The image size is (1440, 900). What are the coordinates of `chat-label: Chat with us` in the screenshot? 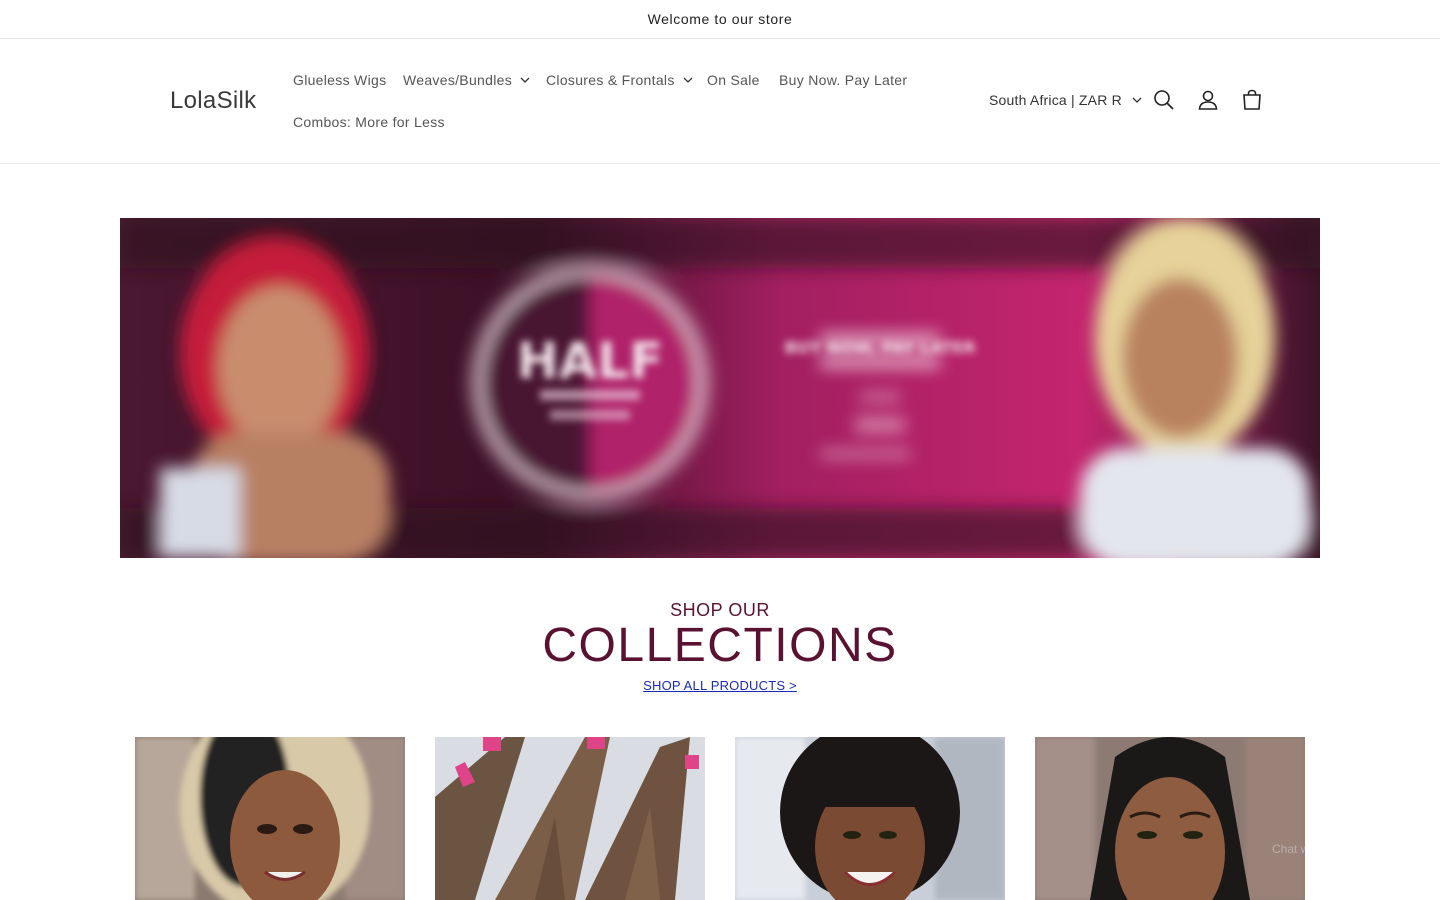 It's located at (1305, 849).